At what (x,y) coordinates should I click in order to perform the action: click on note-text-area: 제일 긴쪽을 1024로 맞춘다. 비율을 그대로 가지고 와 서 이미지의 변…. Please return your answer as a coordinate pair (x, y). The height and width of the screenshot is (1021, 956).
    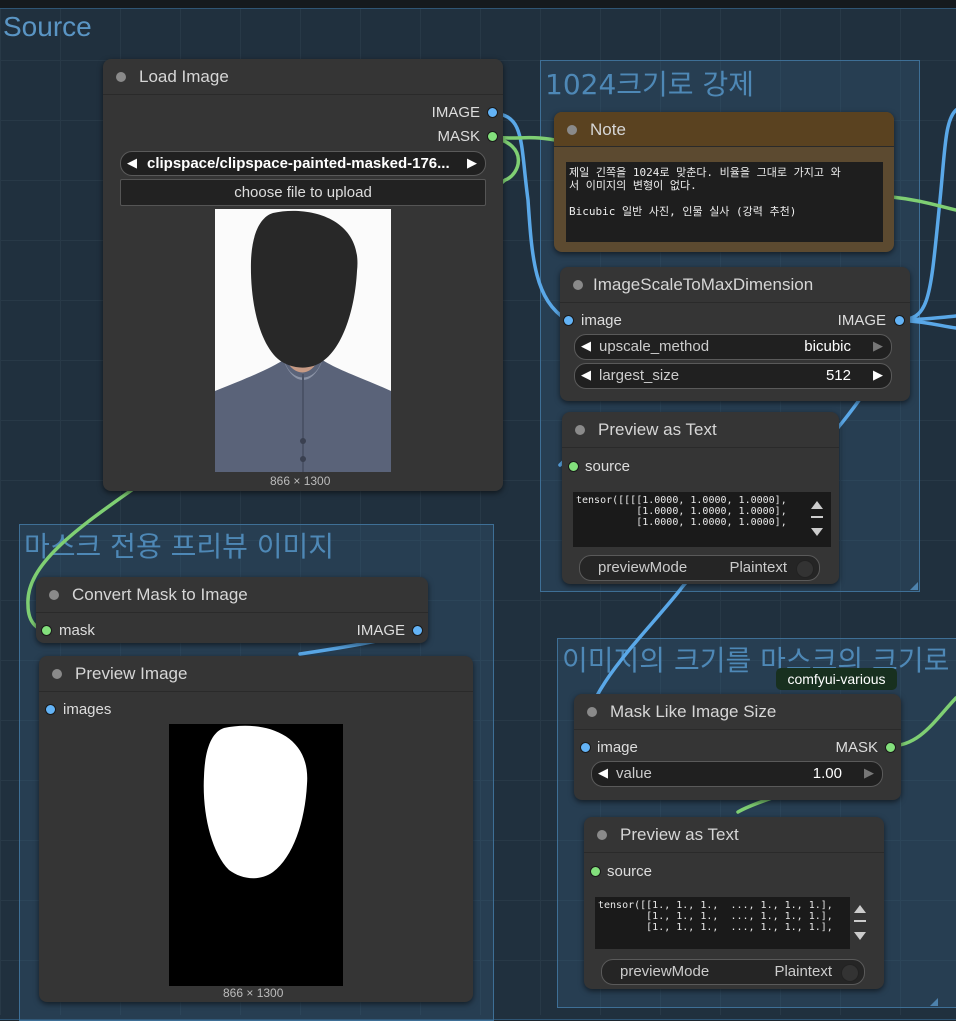
    Looking at the image, I should click on (724, 202).